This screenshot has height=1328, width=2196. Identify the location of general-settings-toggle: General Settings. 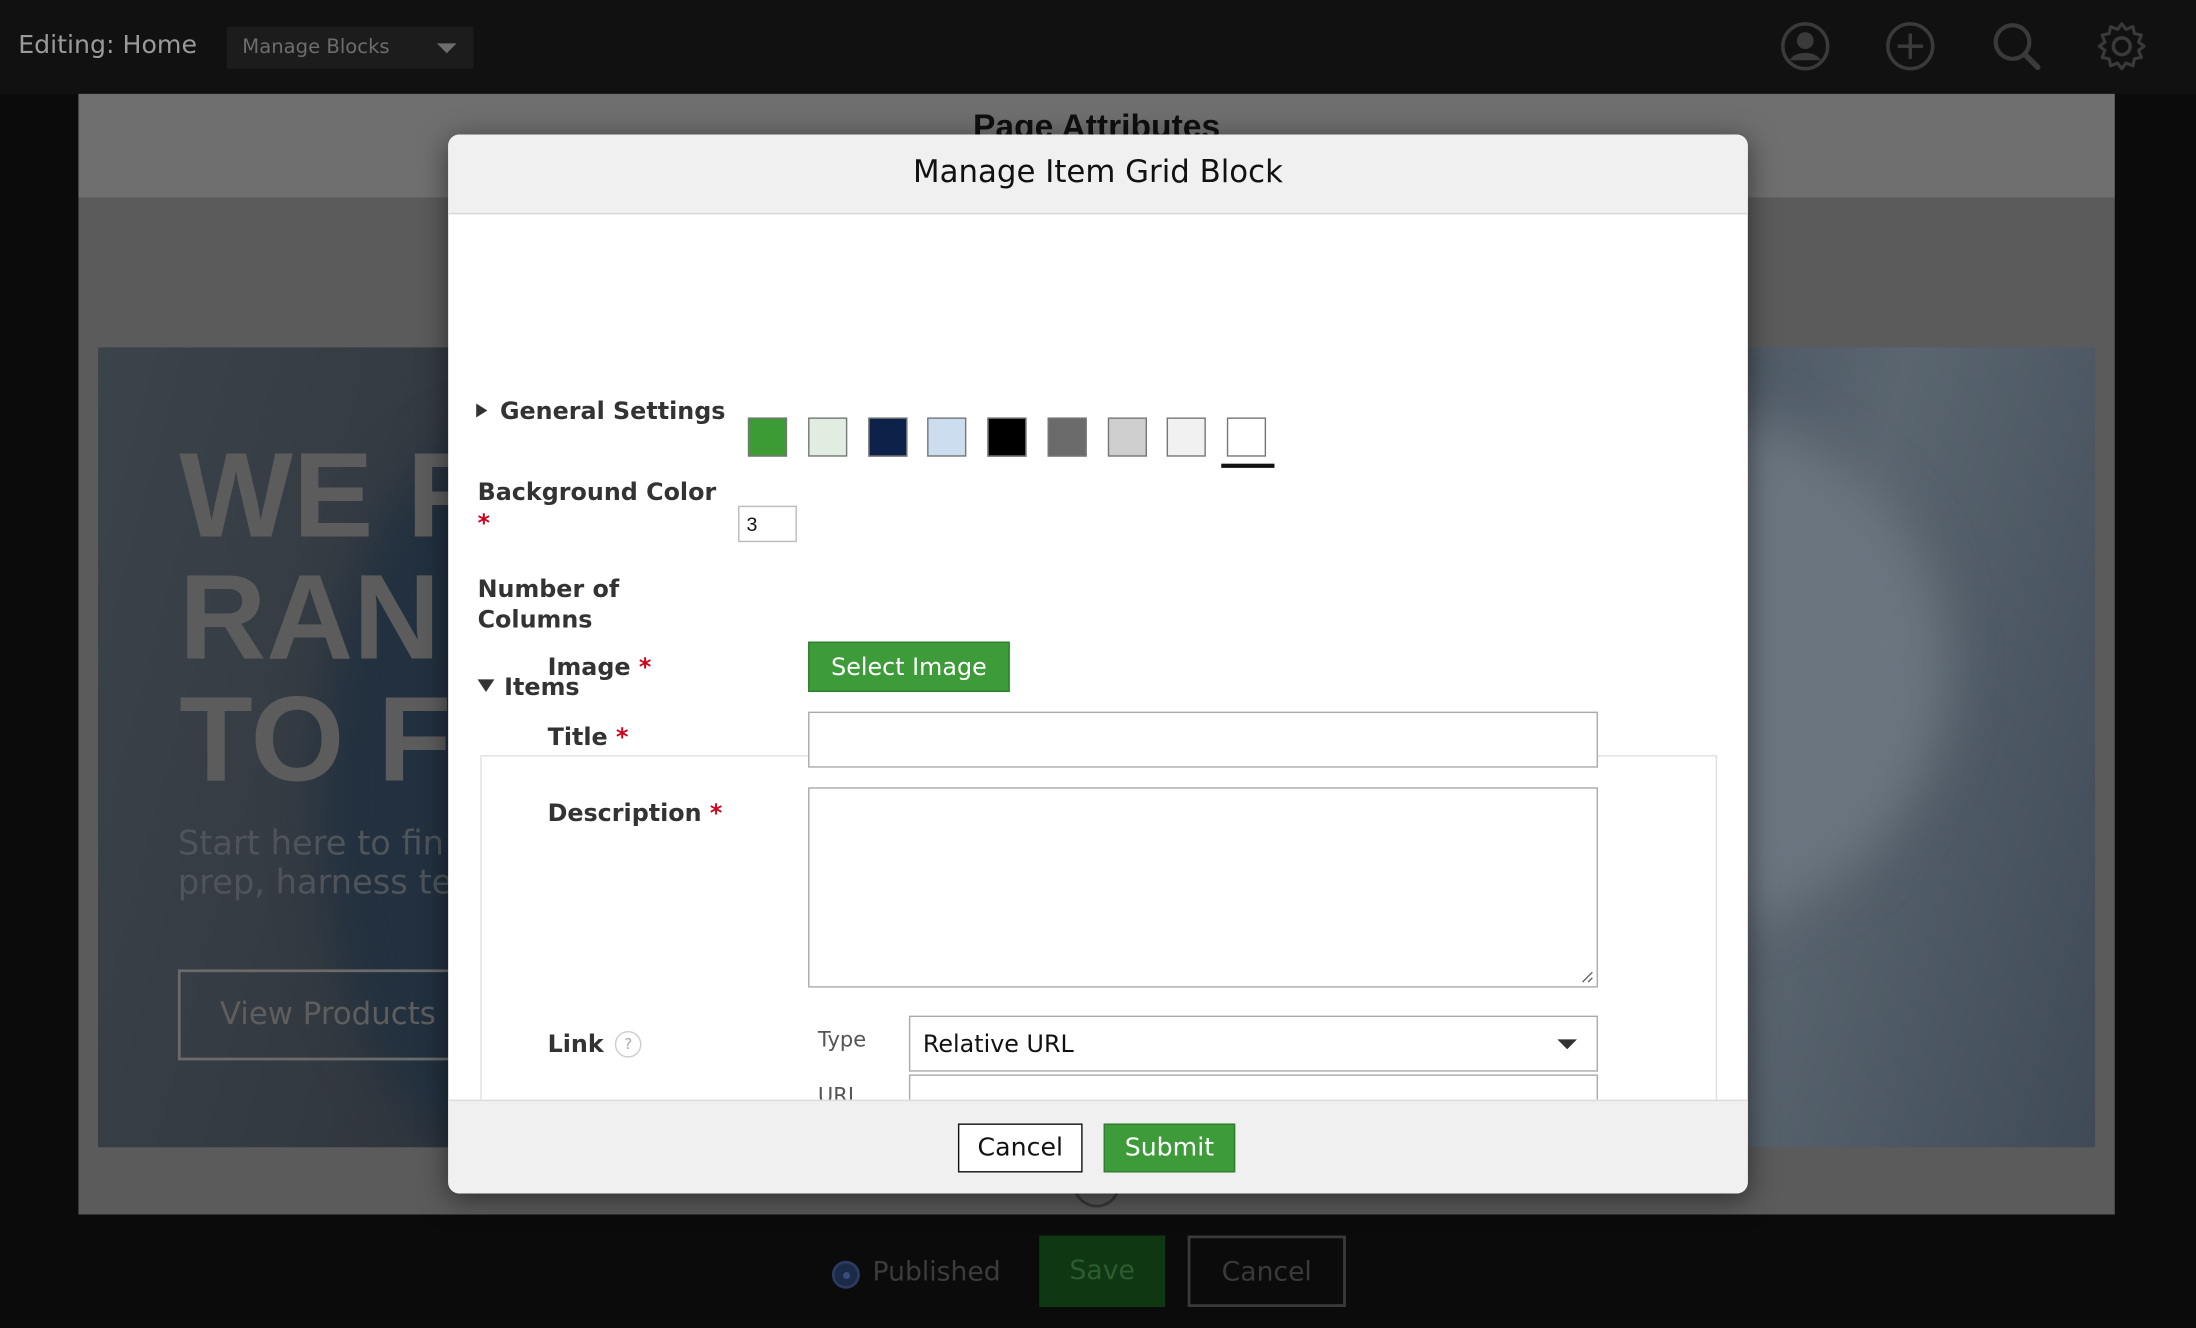
(600, 412).